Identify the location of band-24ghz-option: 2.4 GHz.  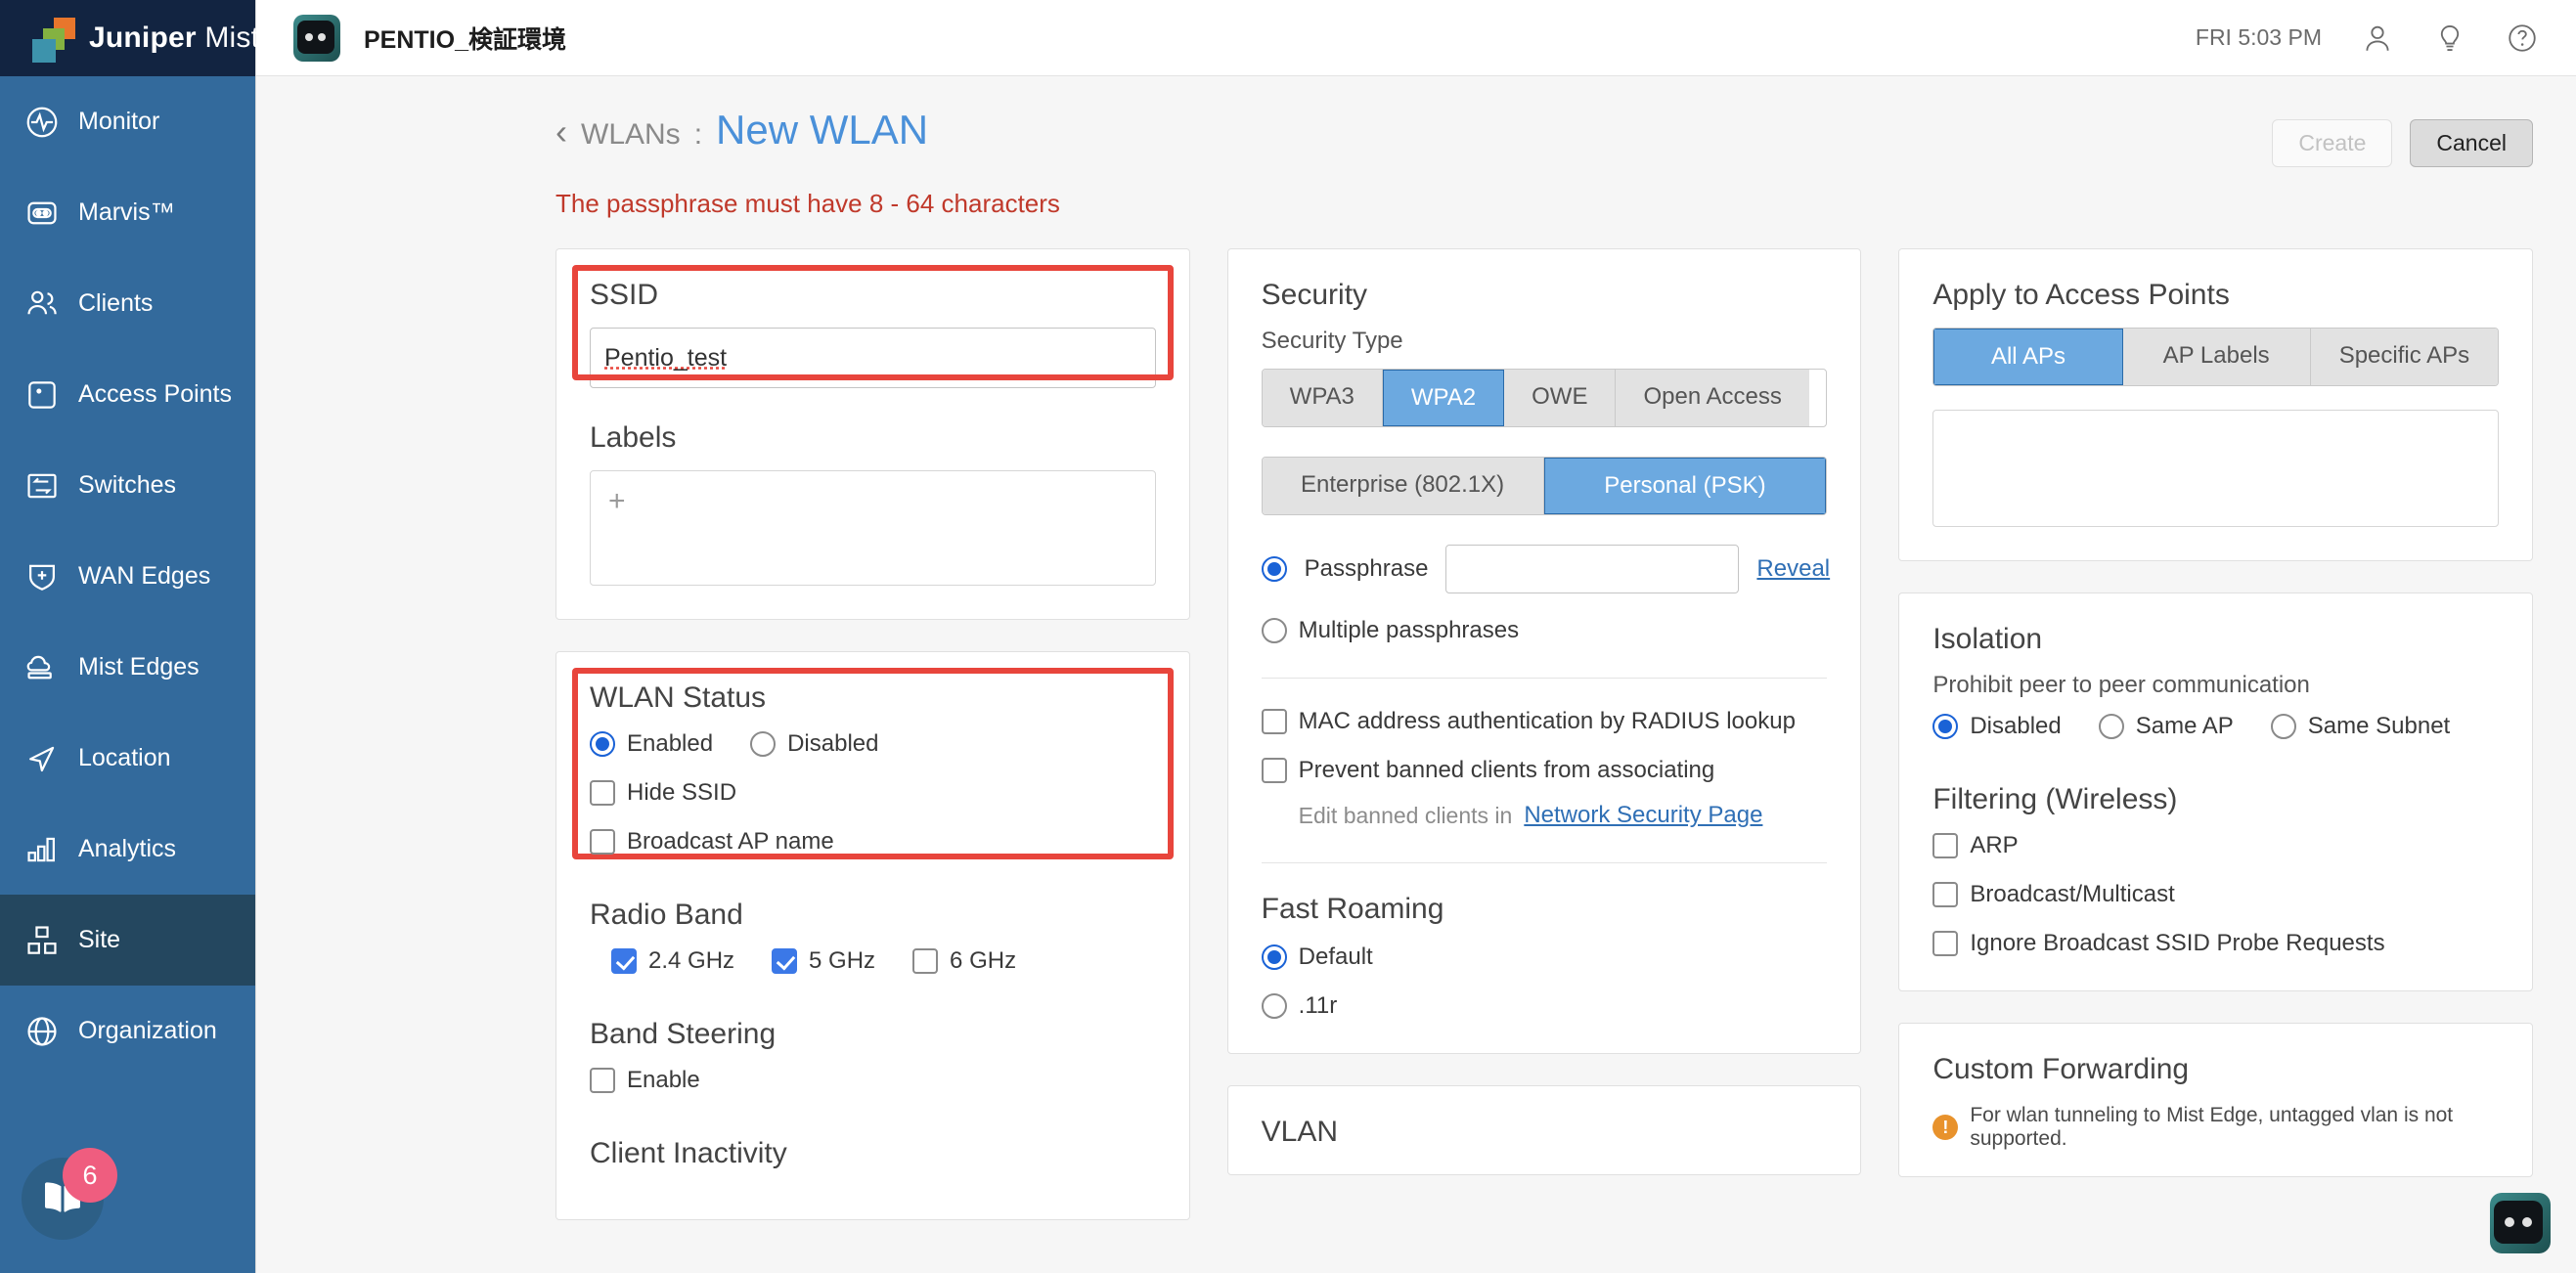
(673, 961).